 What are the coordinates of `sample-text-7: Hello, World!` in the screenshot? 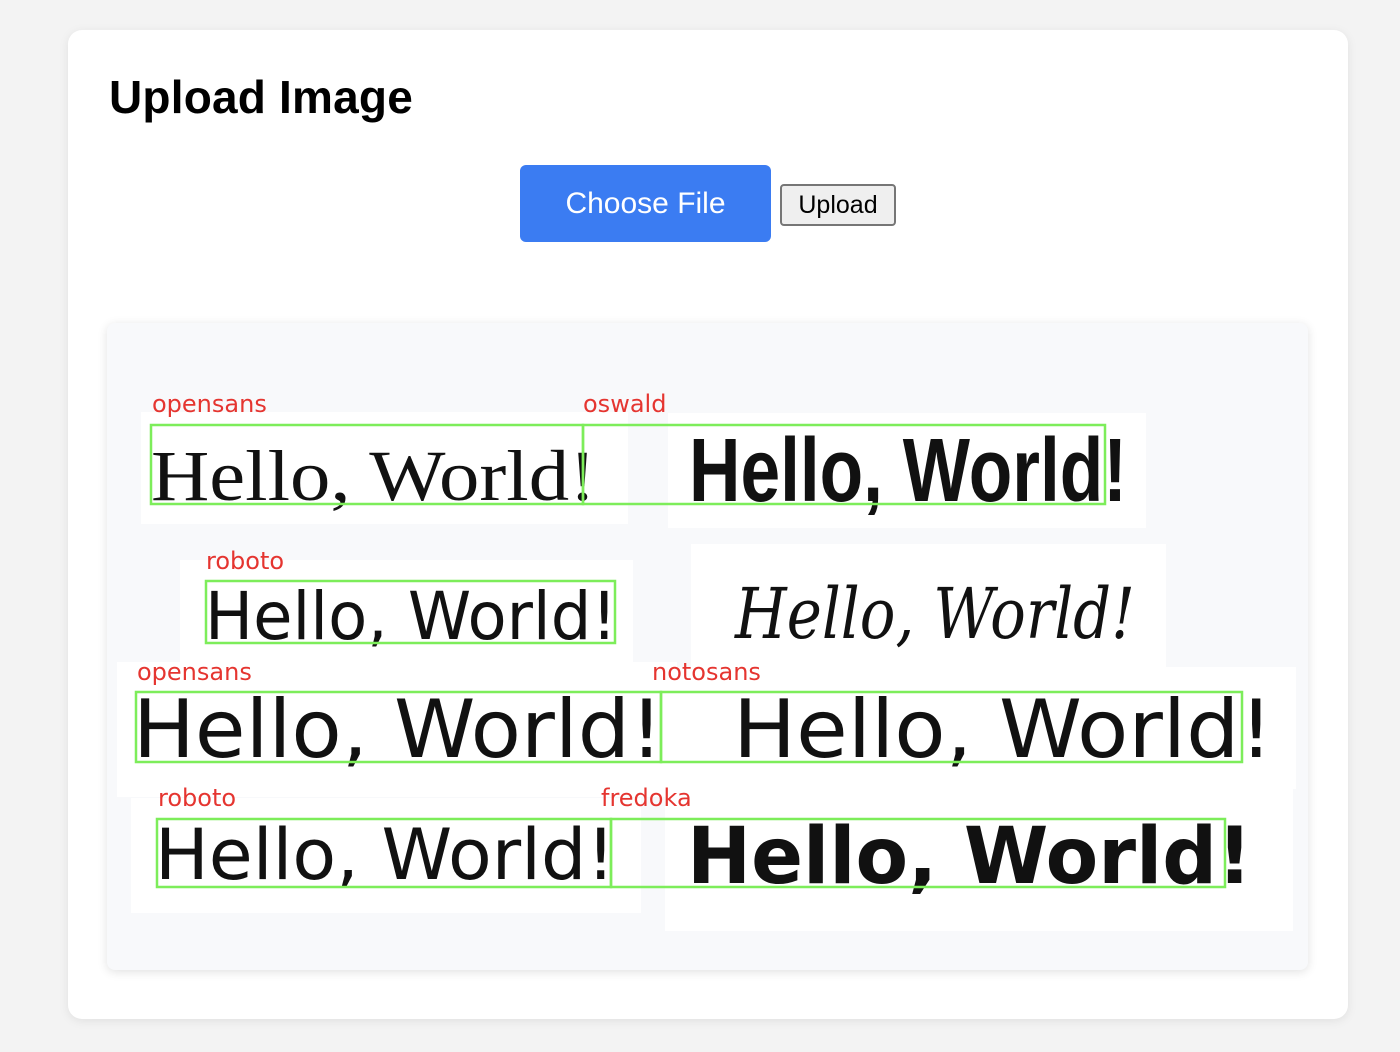 It's located at (385, 855).